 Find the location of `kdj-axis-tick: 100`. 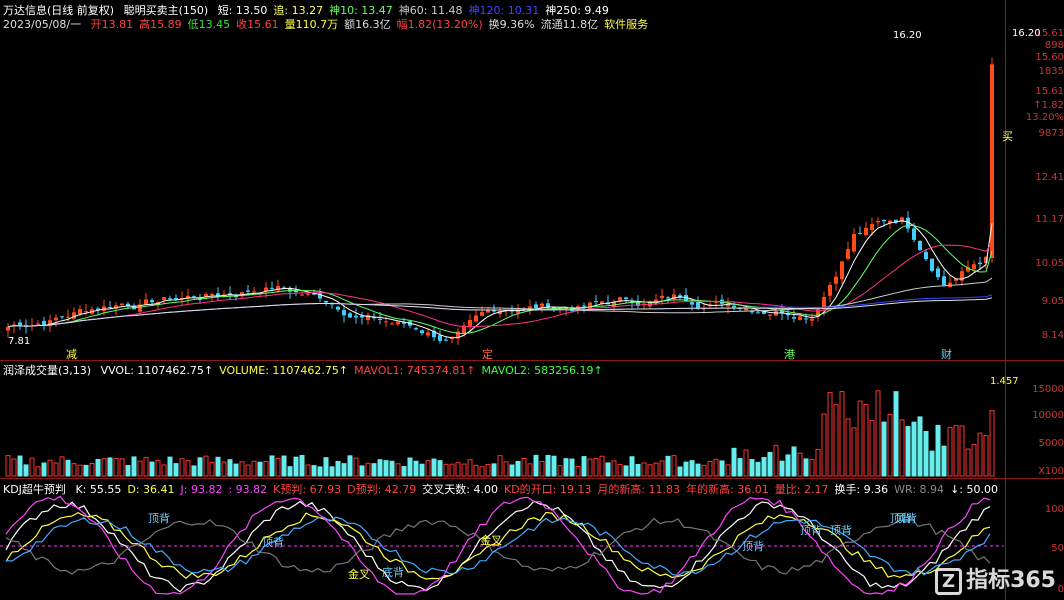

kdj-axis-tick: 100 is located at coordinates (1054, 509).